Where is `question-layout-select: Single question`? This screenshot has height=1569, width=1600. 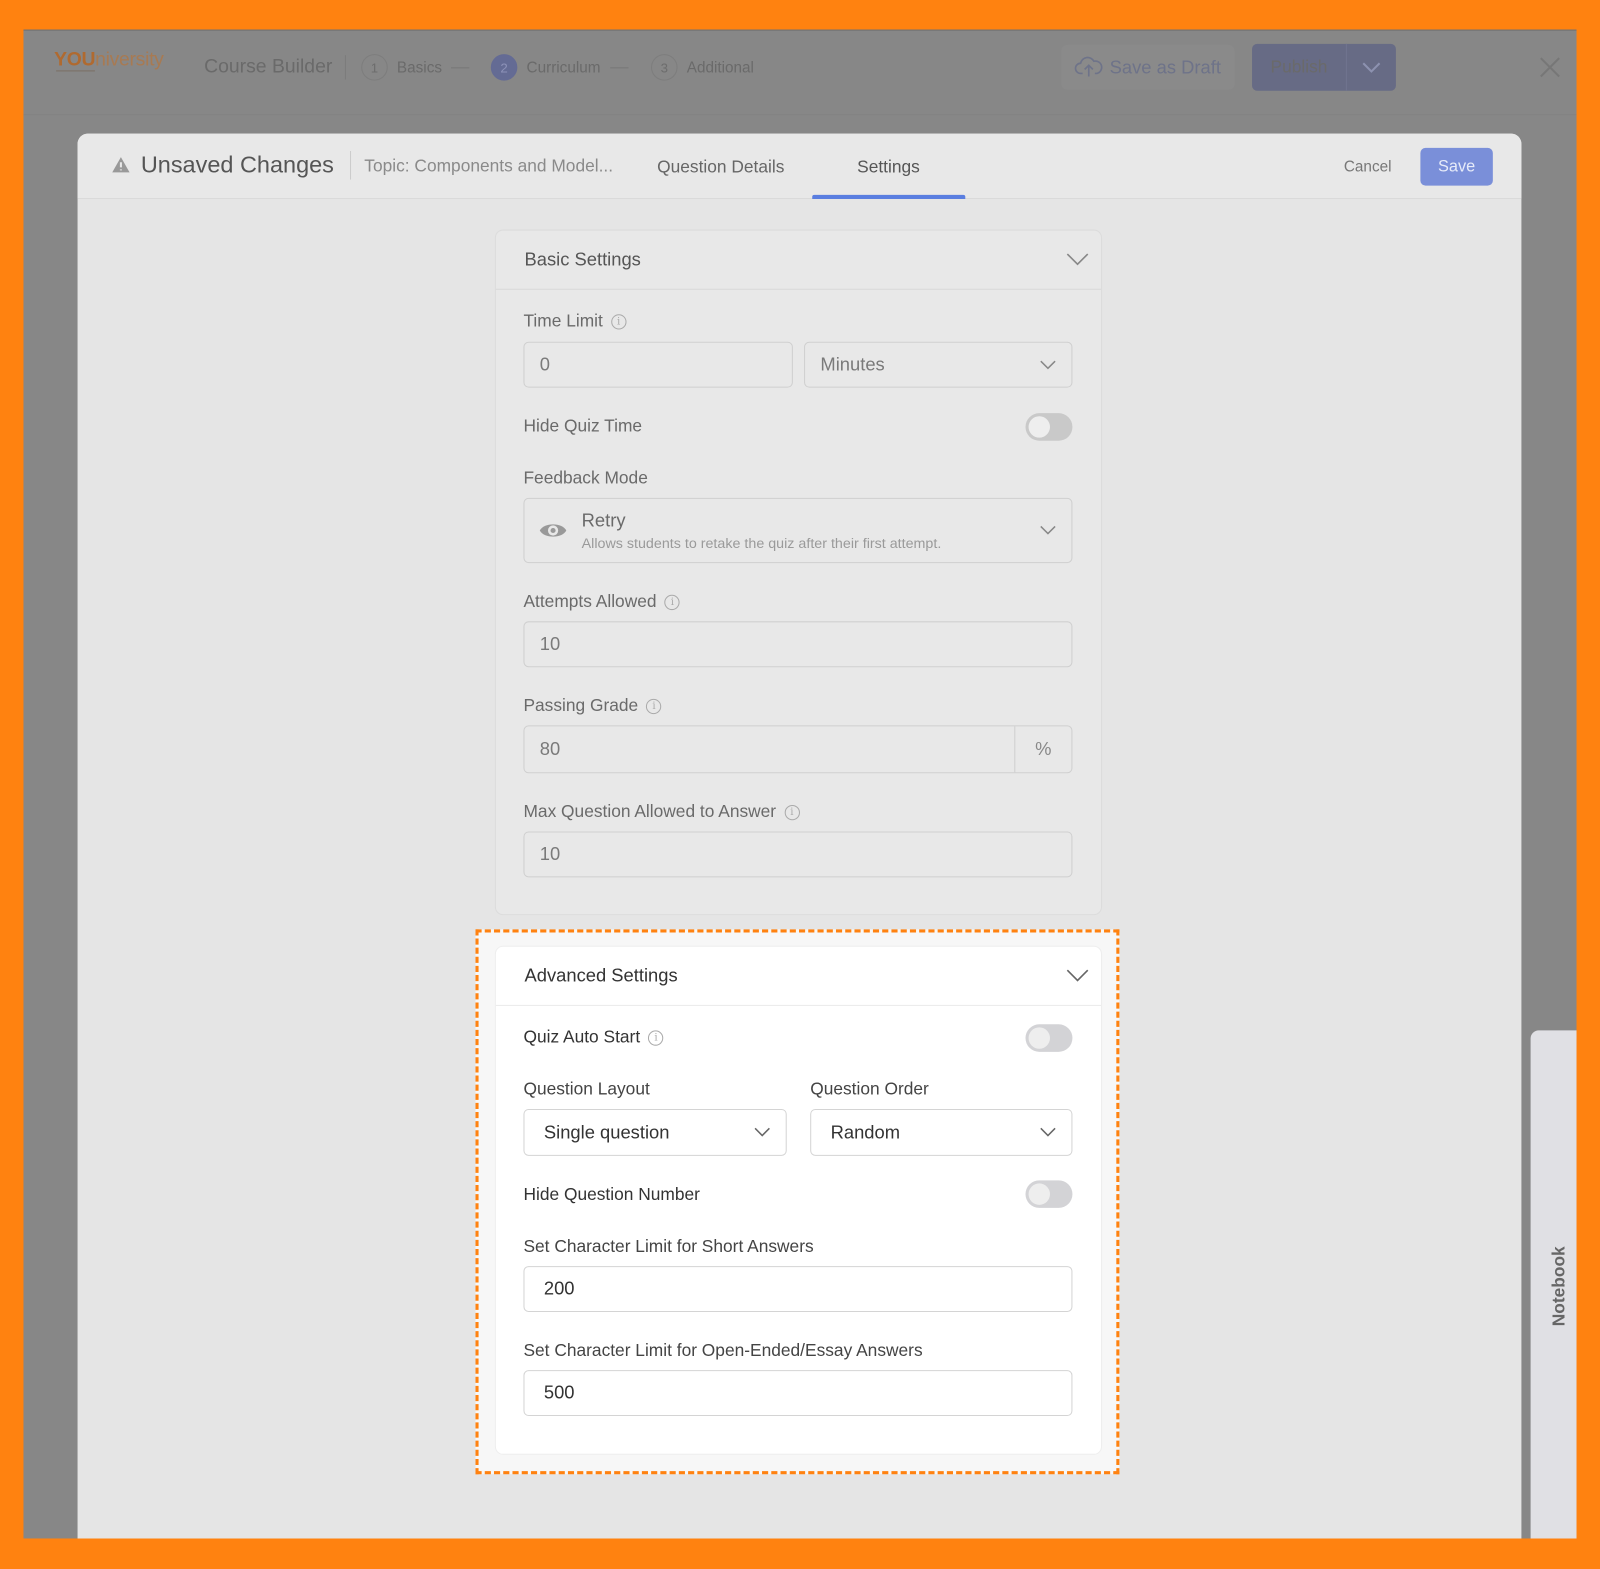 question-layout-select: Single question is located at coordinates (655, 1132).